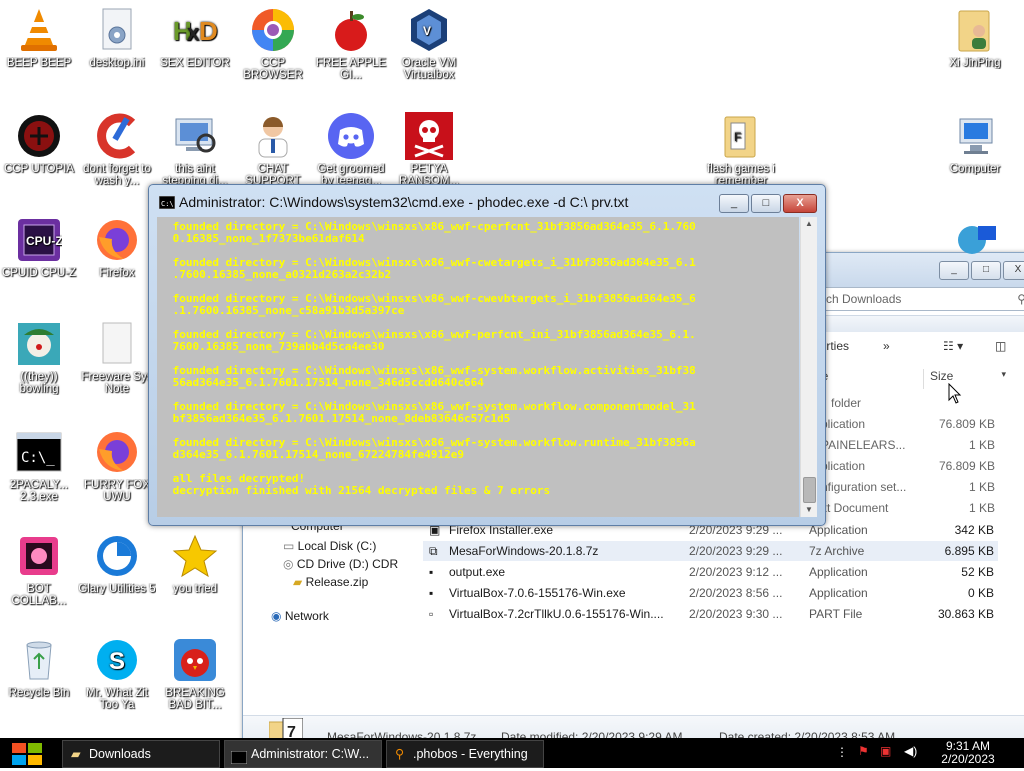 The width and height of the screenshot is (1024, 771). Describe the element at coordinates (910, 751) in the screenshot. I see `volume-icon: ◀)` at that location.